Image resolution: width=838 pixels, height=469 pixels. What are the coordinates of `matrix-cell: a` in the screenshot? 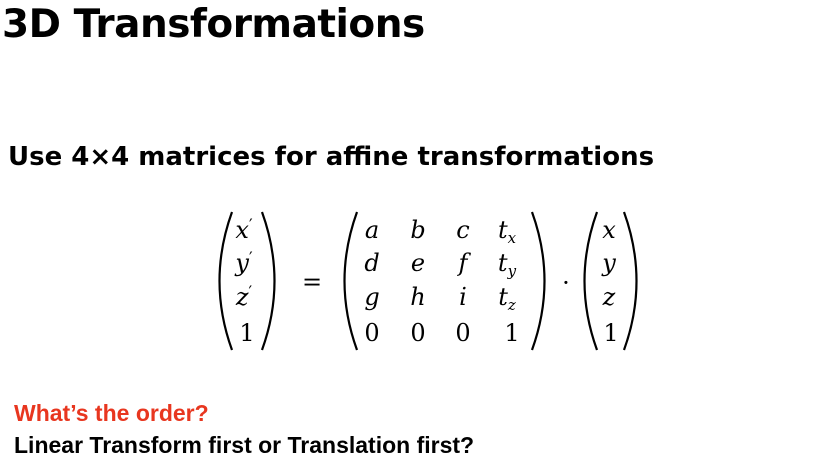 It's located at (372, 230).